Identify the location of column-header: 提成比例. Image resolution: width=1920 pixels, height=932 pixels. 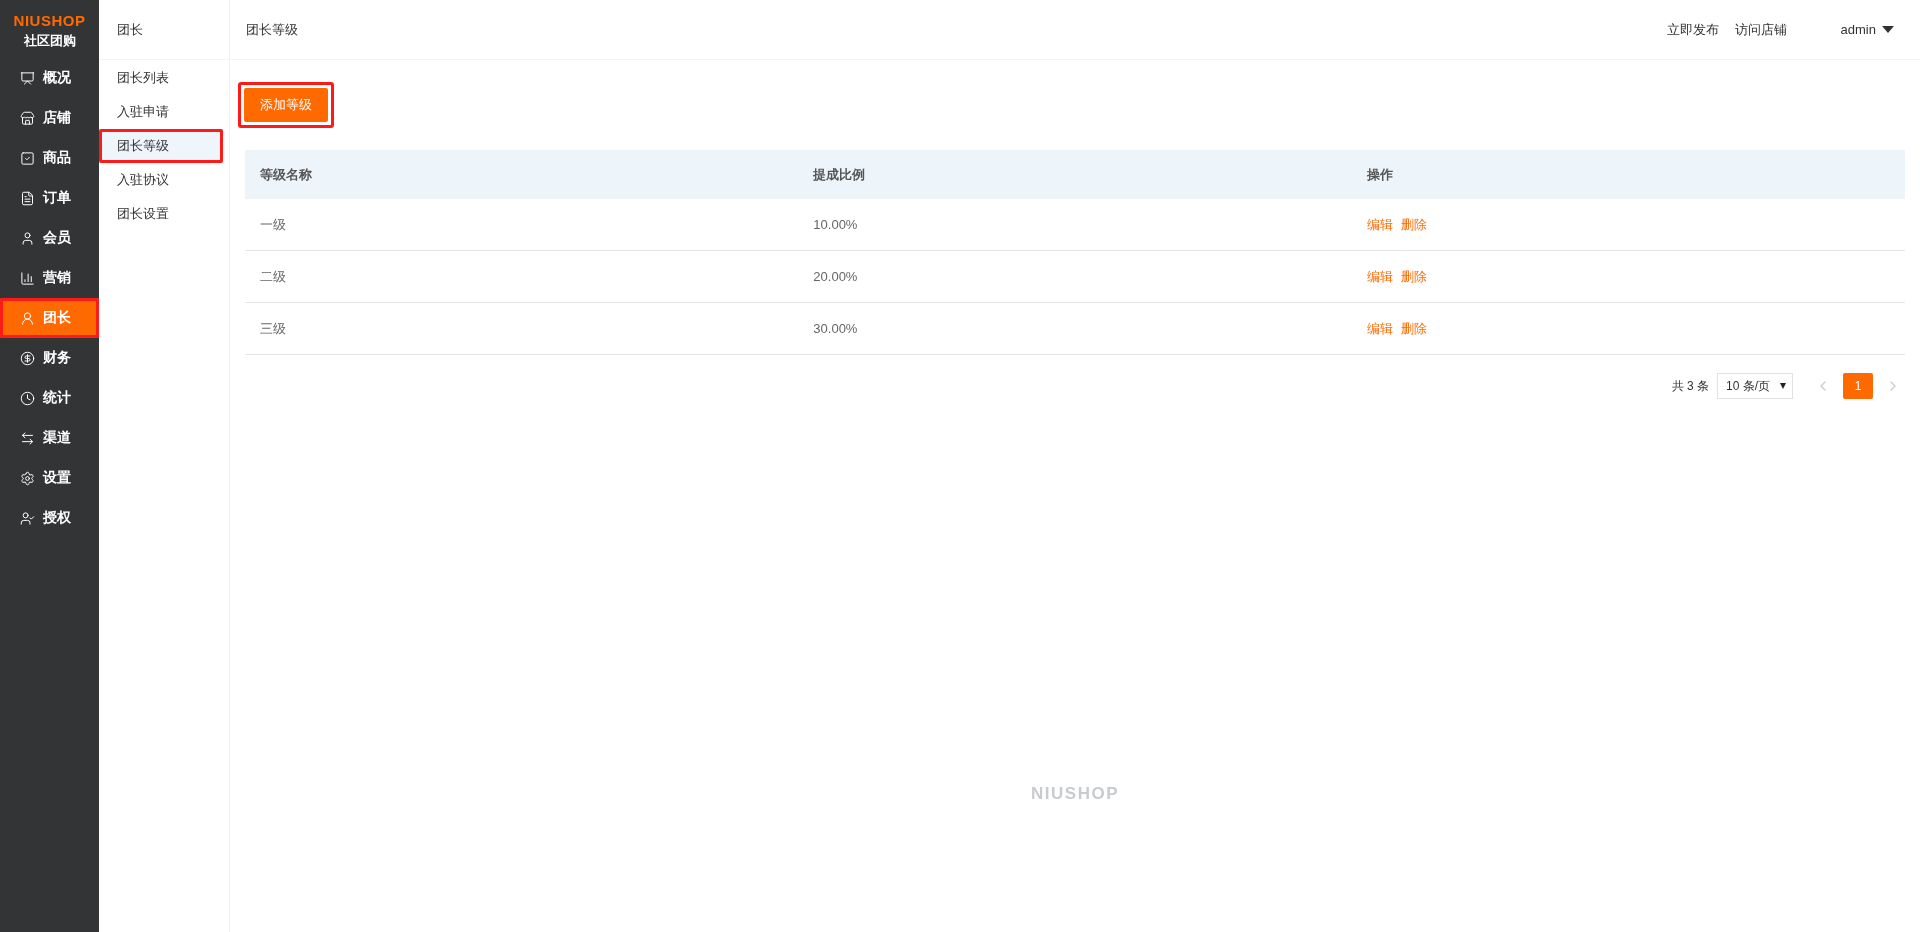
(839, 174).